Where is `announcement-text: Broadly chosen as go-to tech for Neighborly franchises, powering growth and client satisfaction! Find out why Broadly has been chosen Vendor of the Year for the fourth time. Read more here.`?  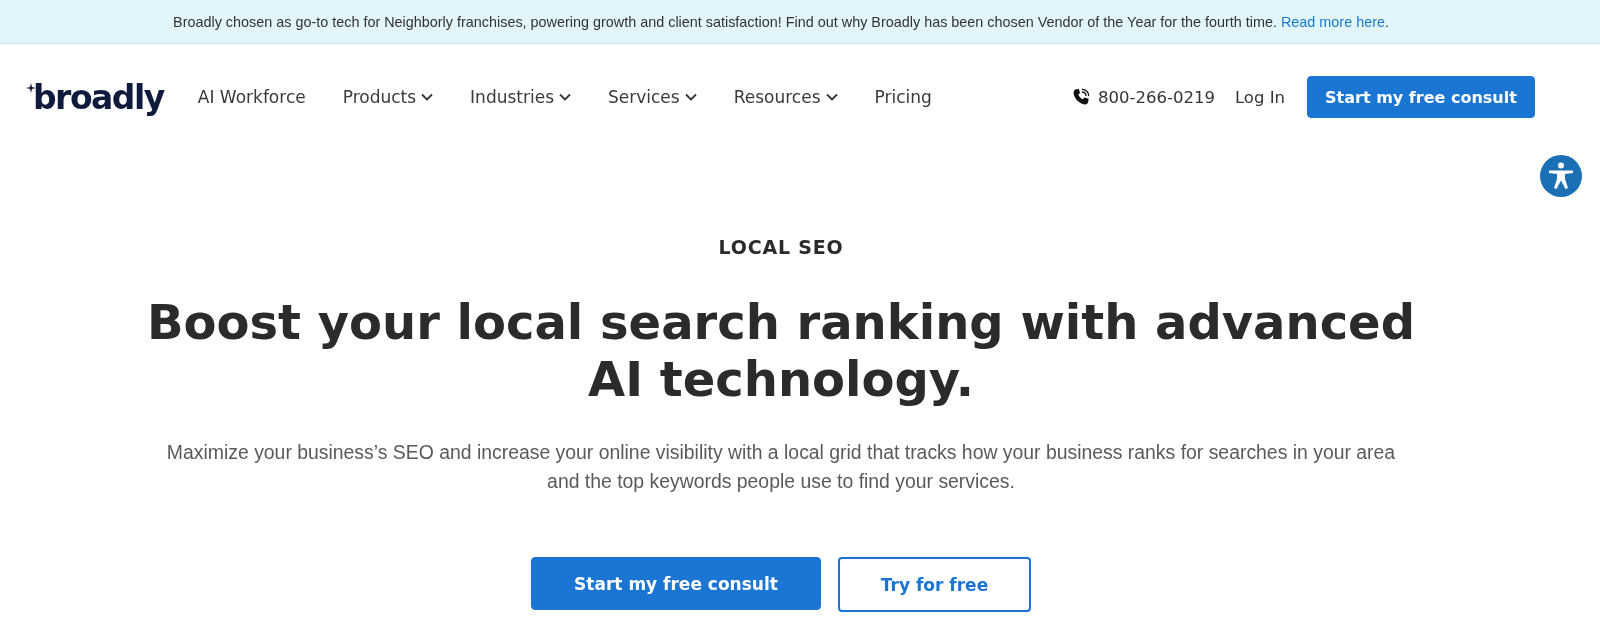
announcement-text: Broadly chosen as go-to tech for Neighborly franchises, powering growth and client satisfaction! Find out why Broadly has been chosen Vendor of the Year for the fourth time. Read more here. is located at coordinates (781, 21).